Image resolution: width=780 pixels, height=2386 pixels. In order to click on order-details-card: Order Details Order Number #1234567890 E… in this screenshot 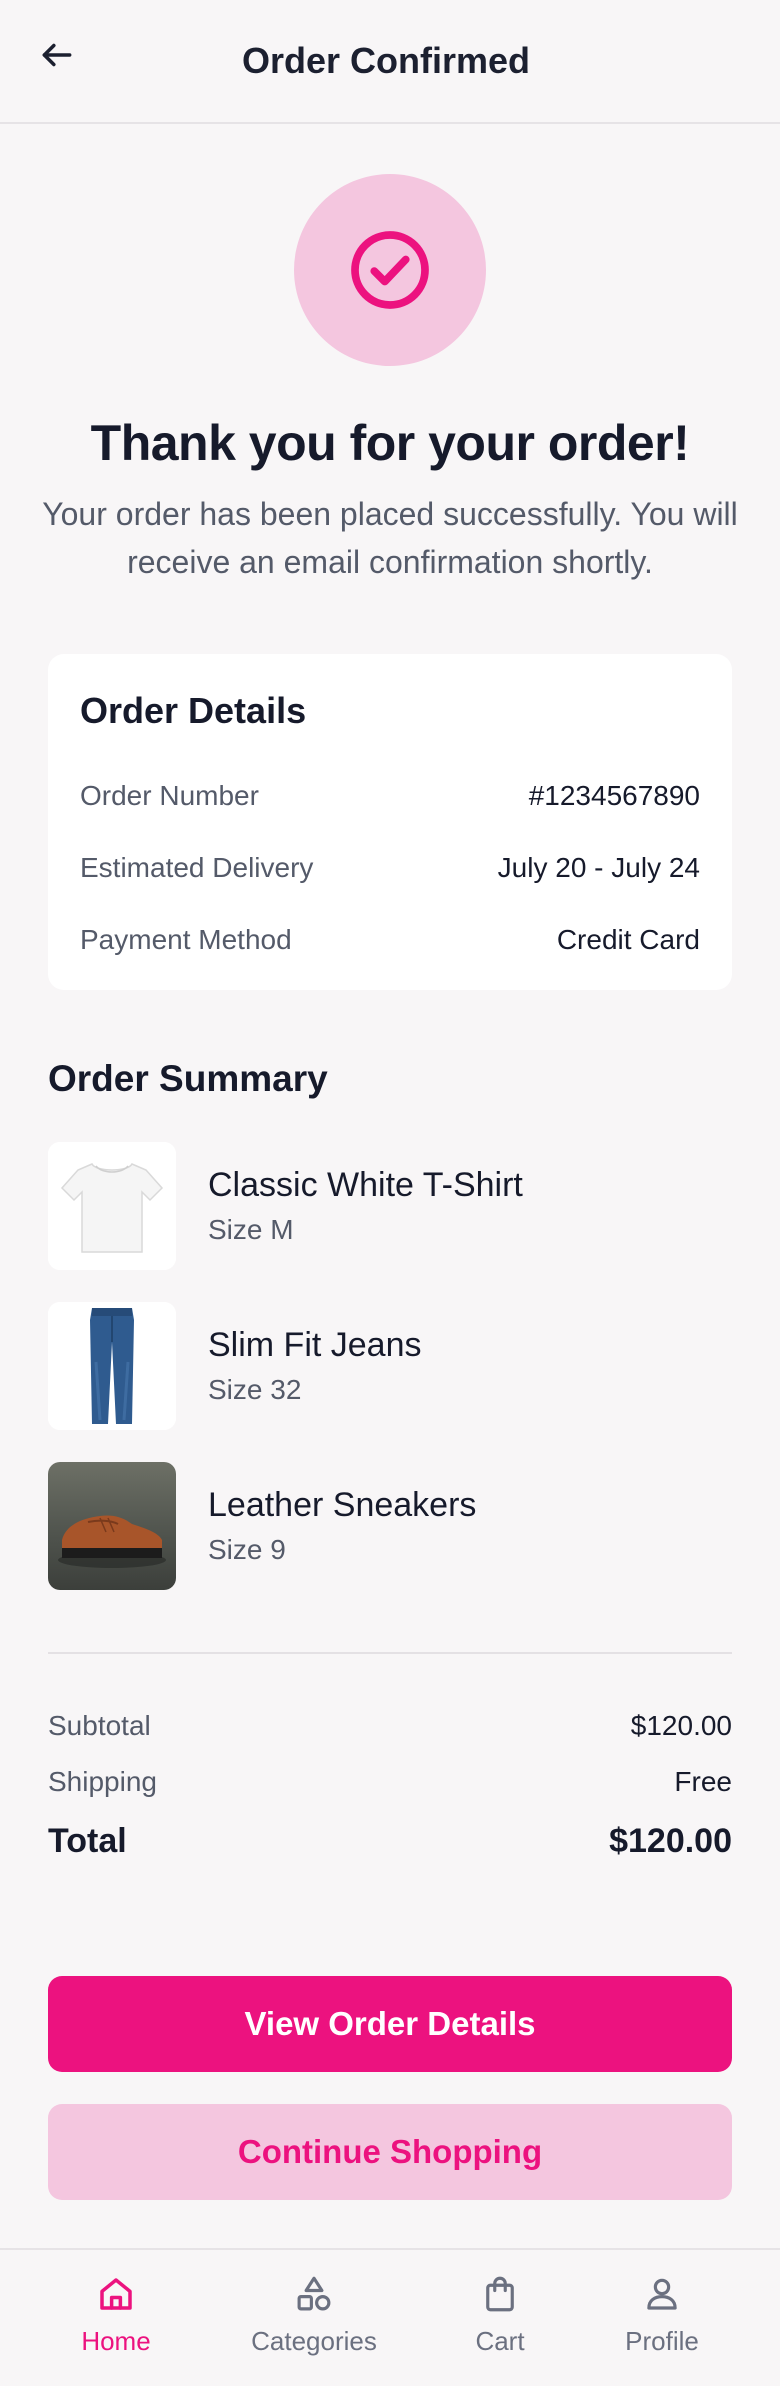, I will do `click(390, 822)`.